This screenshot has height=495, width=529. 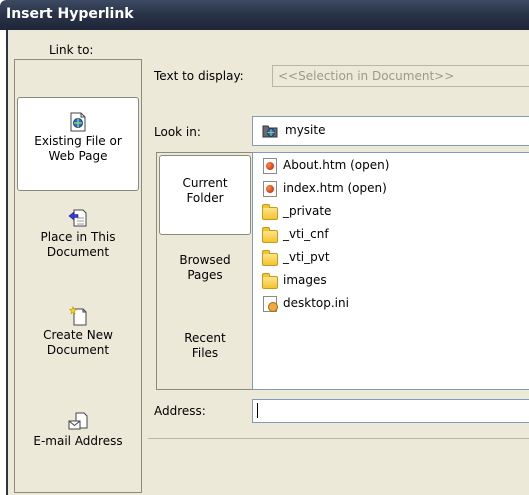 I want to click on address-field, so click(x=390, y=411).